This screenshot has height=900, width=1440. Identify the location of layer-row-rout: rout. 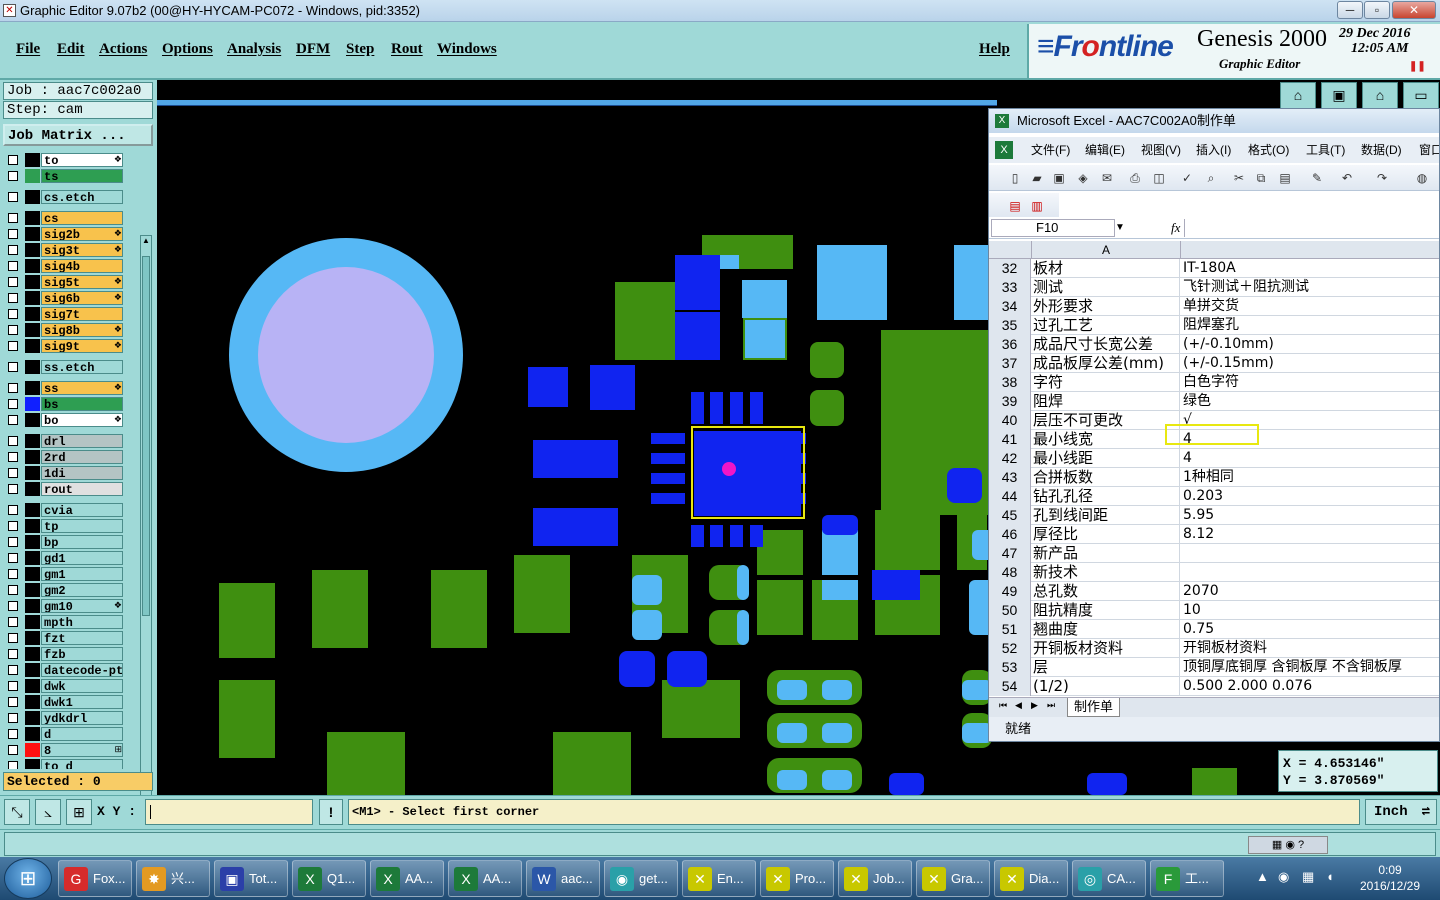
(65, 489).